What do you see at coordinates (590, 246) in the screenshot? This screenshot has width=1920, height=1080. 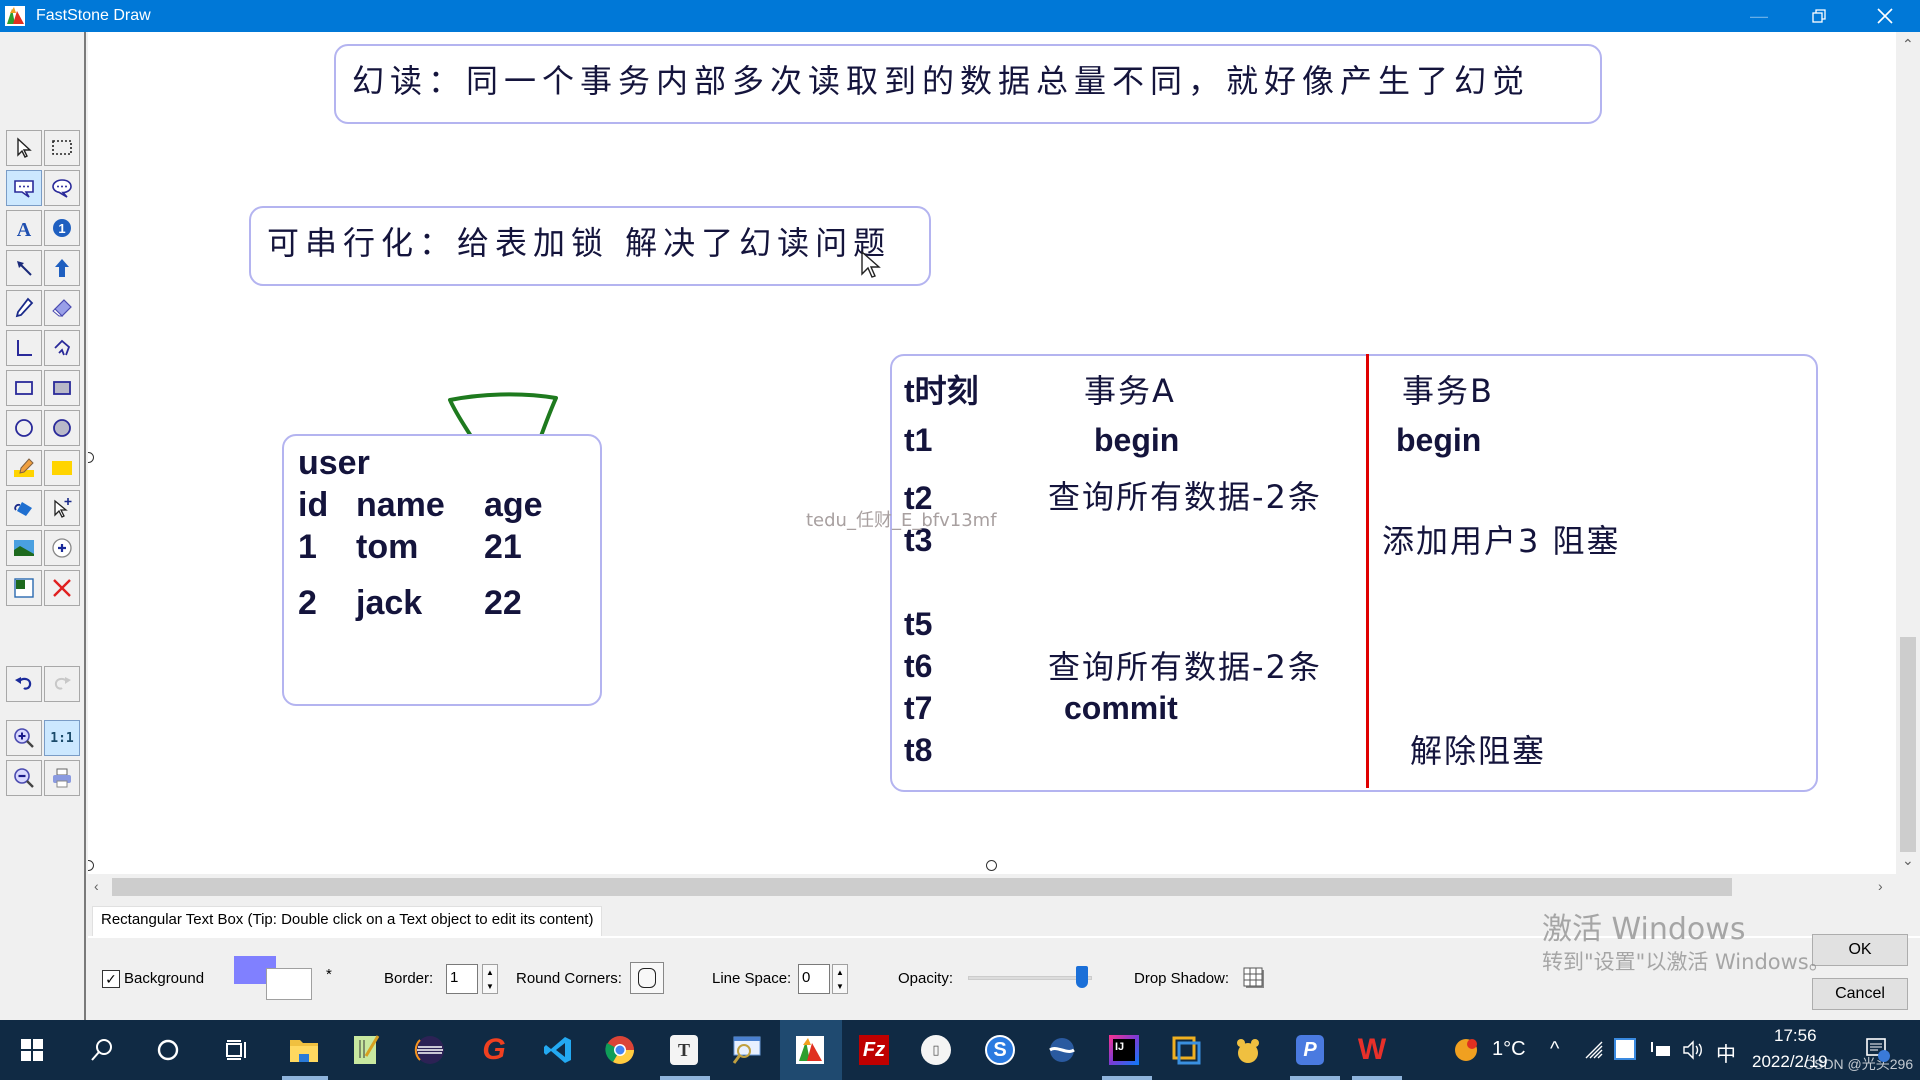 I see `serializable-text-box: 可串行化：给表加锁 解决了幻读问题` at bounding box center [590, 246].